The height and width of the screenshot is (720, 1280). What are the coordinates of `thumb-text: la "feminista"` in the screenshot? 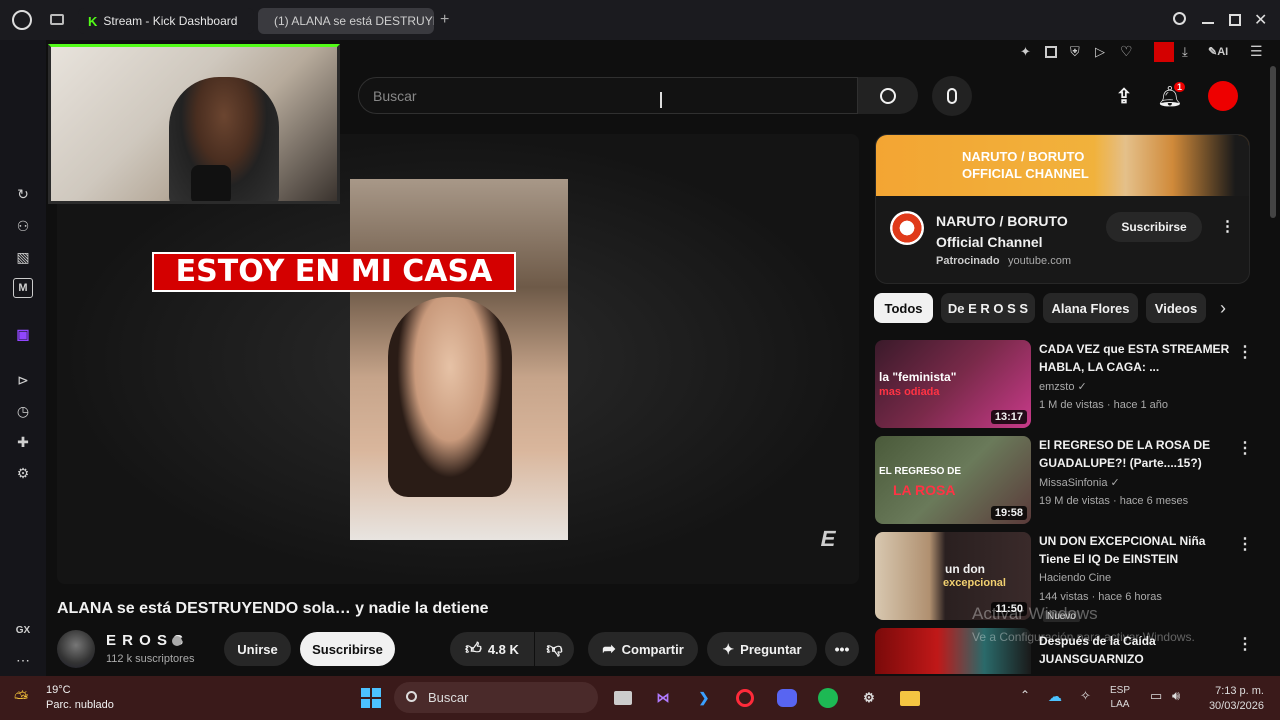 It's located at (918, 377).